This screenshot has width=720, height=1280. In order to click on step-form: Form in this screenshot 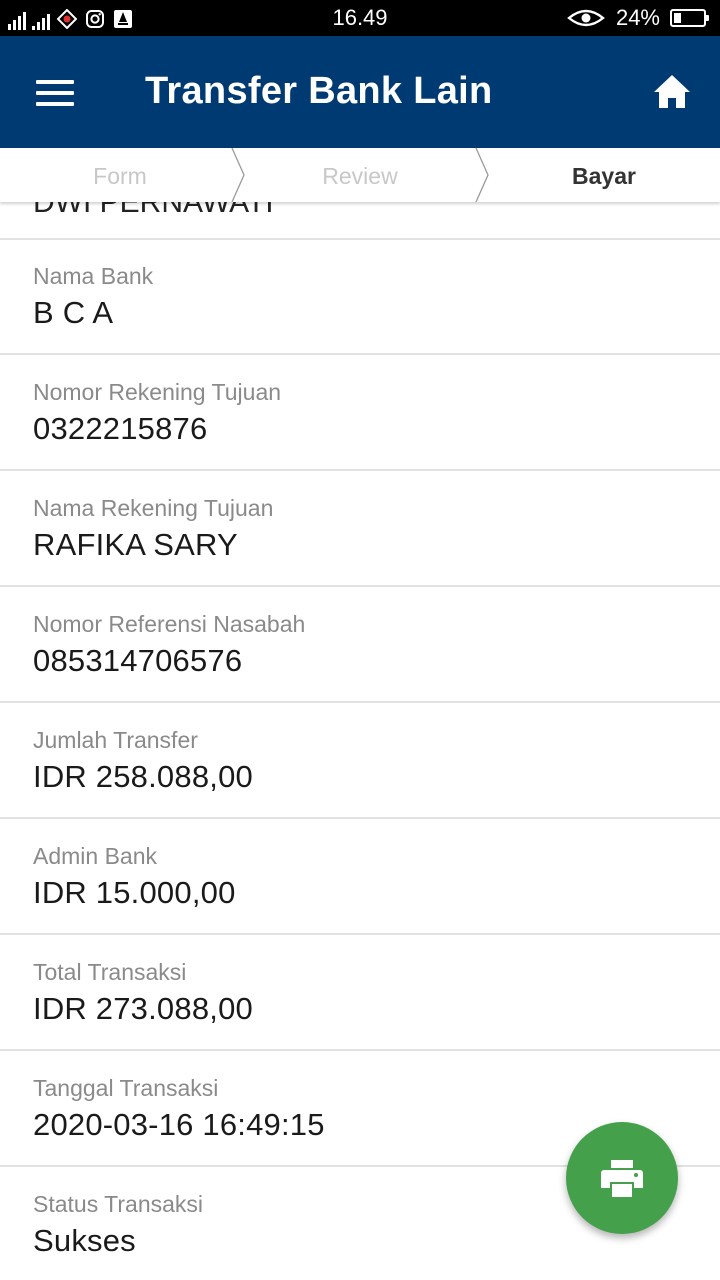, I will do `click(120, 176)`.